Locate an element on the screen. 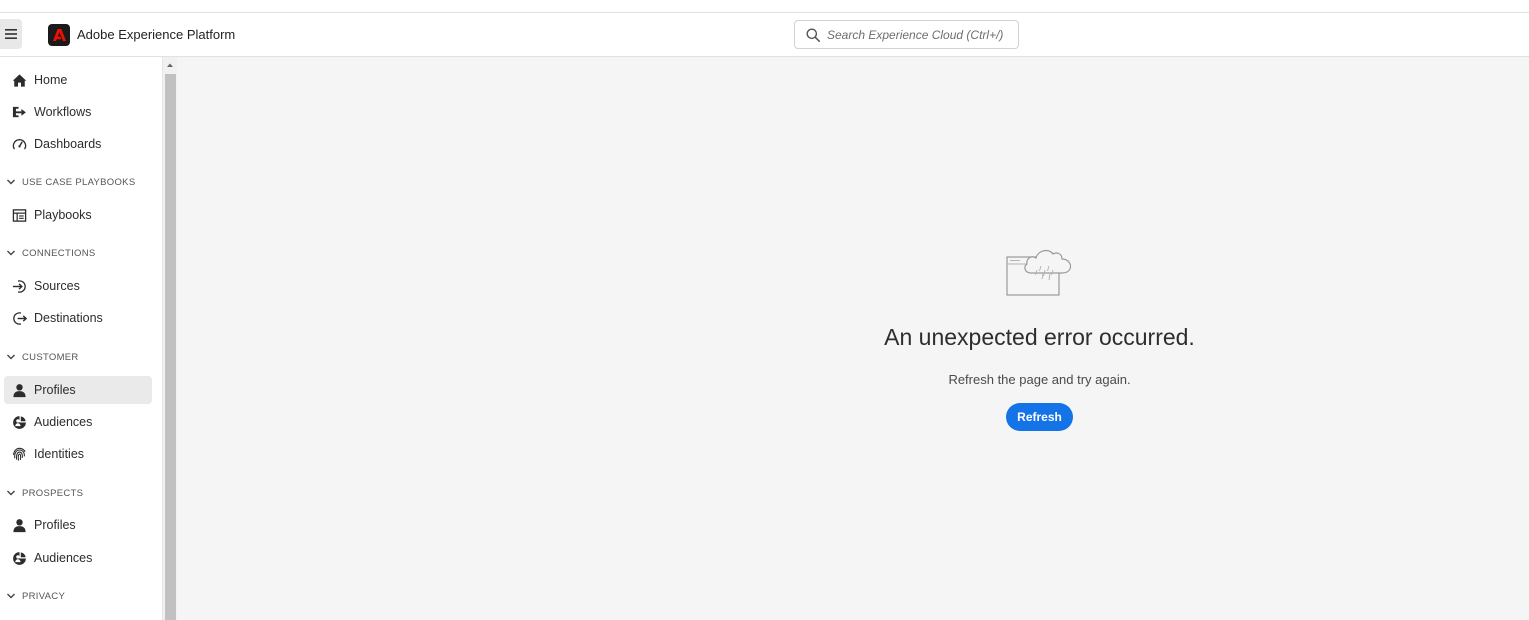 Image resolution: width=1529 pixels, height=620 pixels. sidebar-scrollbar is located at coordinates (169, 338).